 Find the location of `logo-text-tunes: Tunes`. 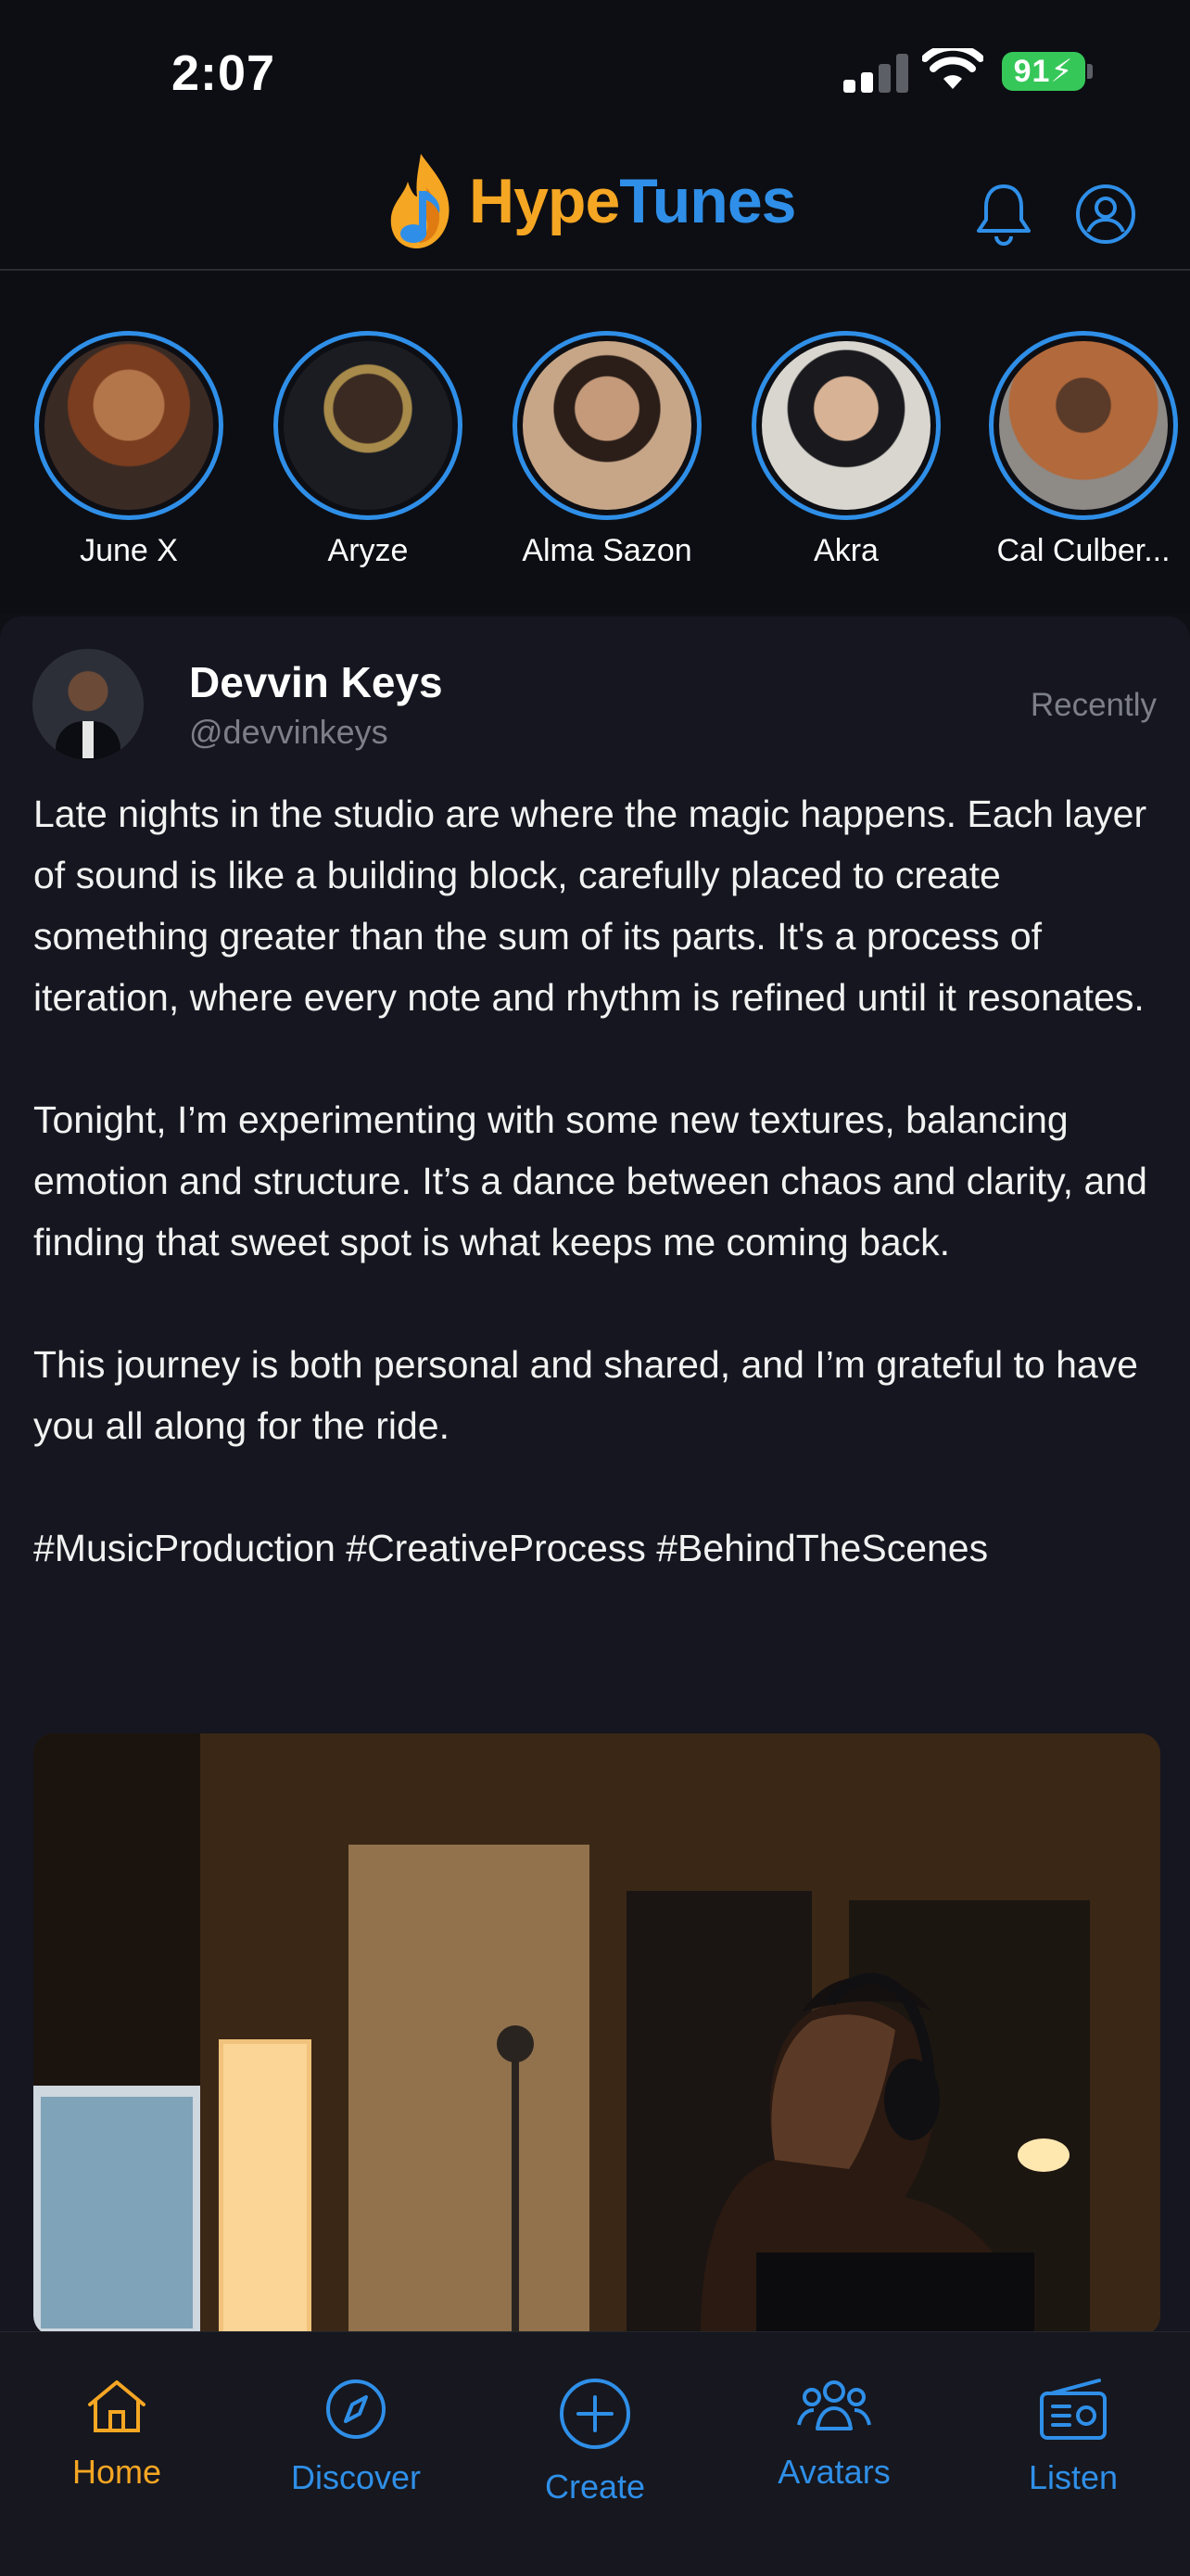

logo-text-tunes: Tunes is located at coordinates (707, 201).